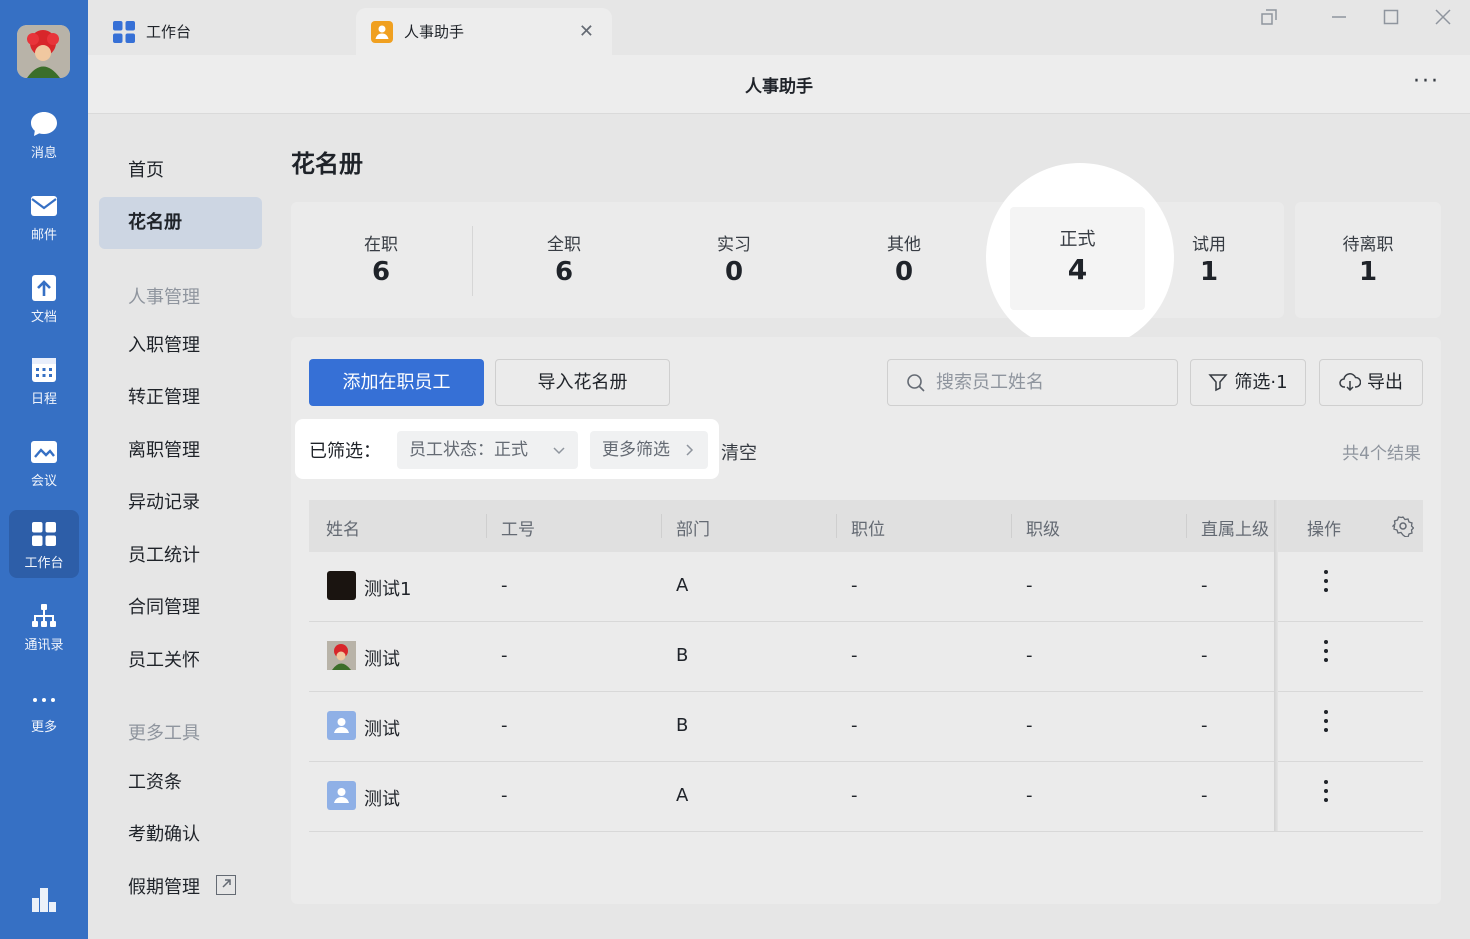 This screenshot has height=939, width=1470. Describe the element at coordinates (1339, 17) in the screenshot. I see `minimize-icon` at that location.